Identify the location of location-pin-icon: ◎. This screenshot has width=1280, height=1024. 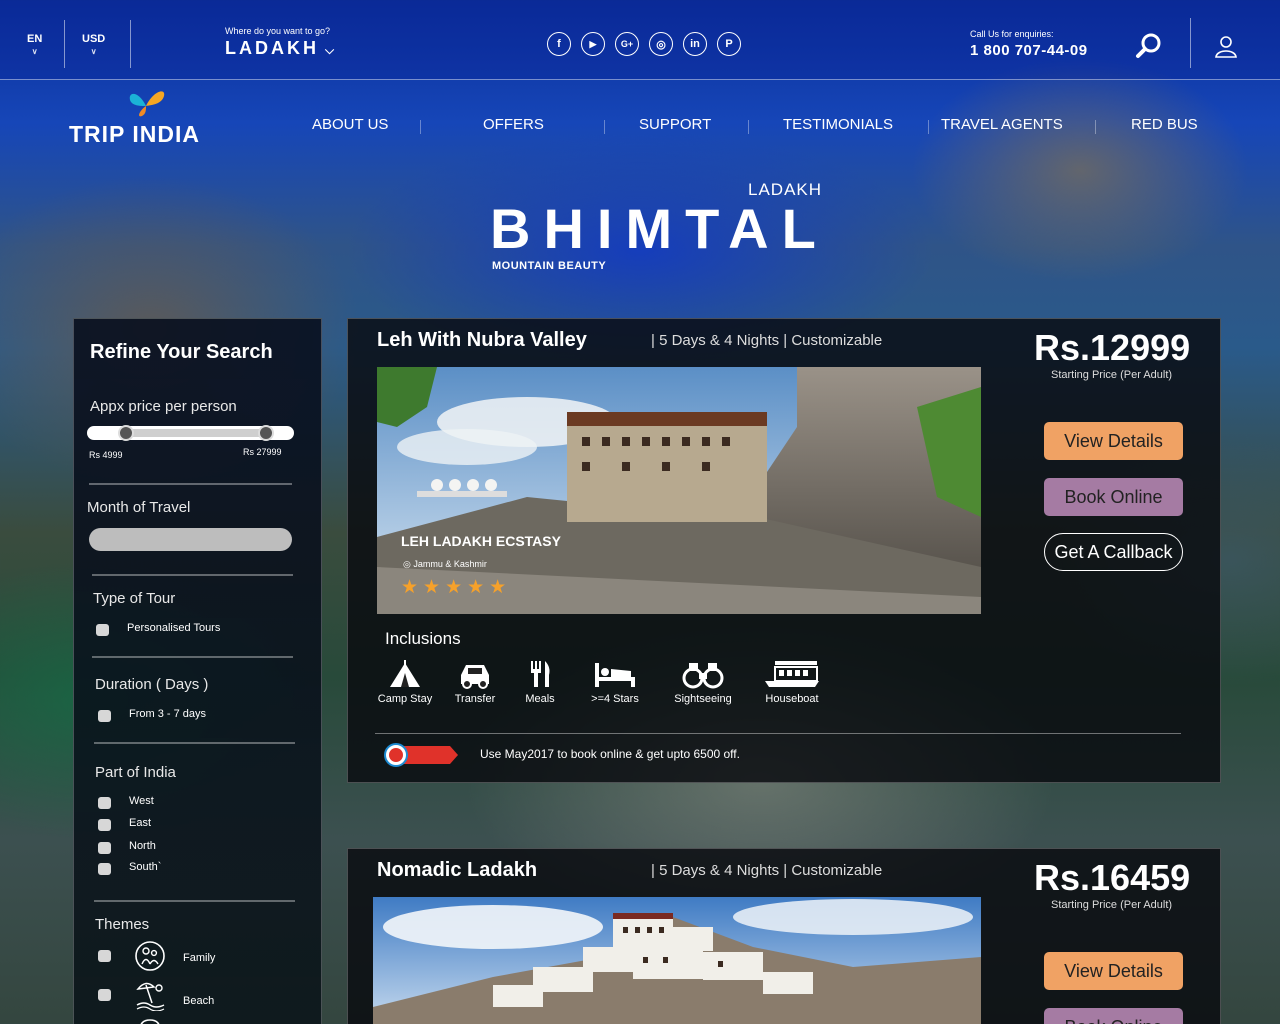
(408, 564).